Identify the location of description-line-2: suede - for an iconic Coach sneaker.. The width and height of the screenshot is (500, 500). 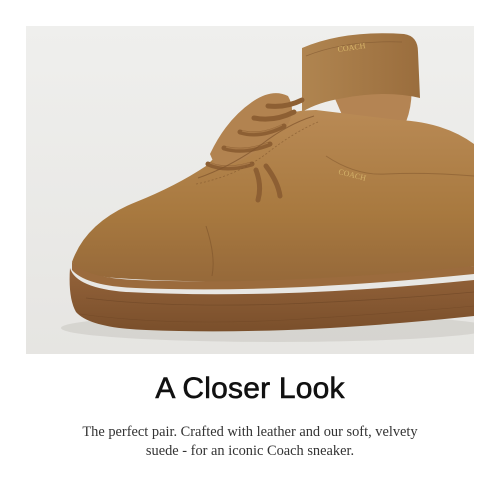
(250, 451).